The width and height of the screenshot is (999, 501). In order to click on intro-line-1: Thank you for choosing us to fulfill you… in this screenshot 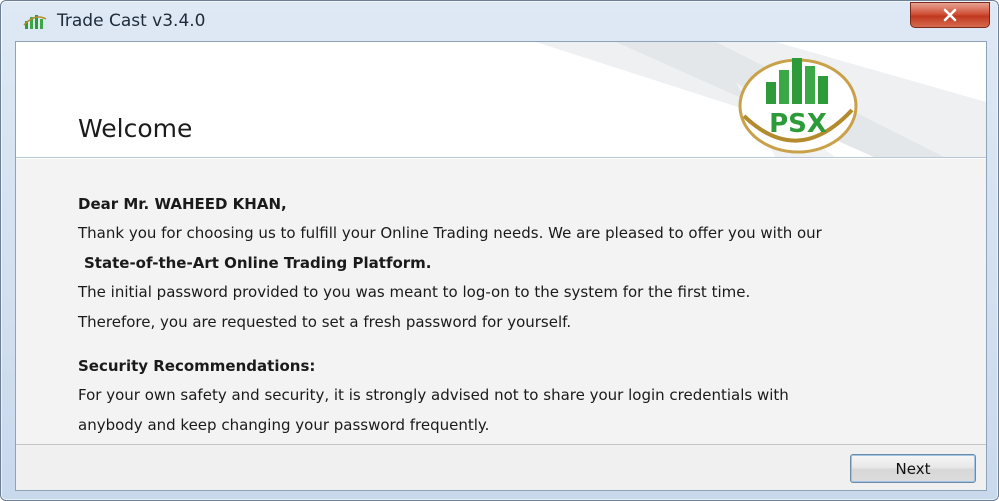, I will do `click(450, 233)`.